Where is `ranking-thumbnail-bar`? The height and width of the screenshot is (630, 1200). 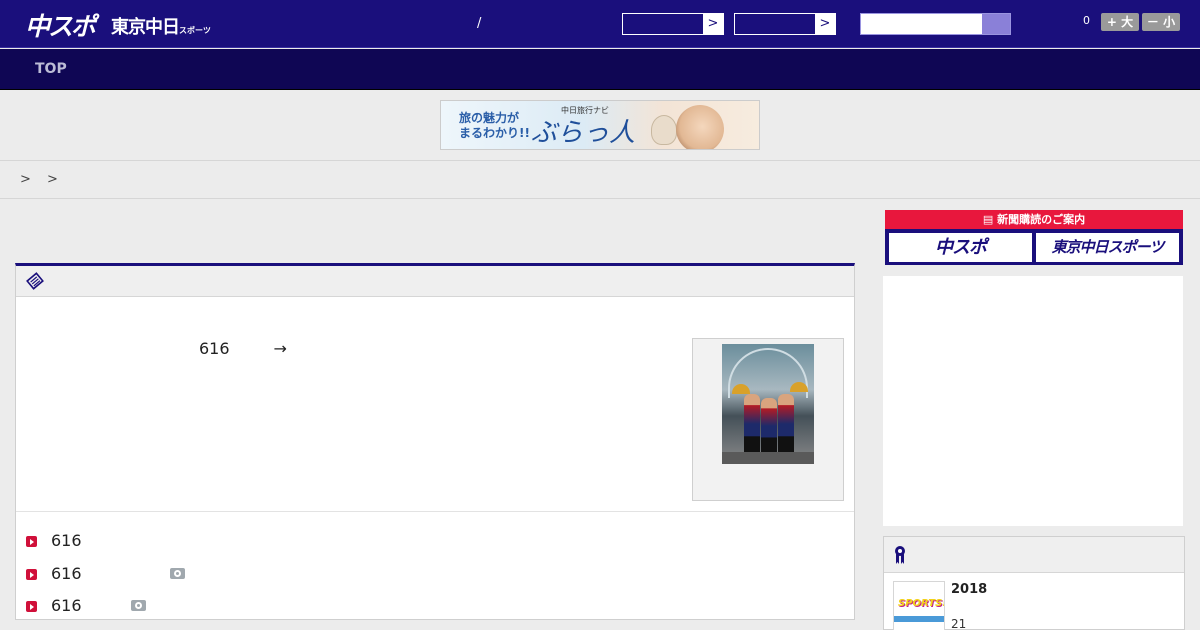 ranking-thumbnail-bar is located at coordinates (919, 619).